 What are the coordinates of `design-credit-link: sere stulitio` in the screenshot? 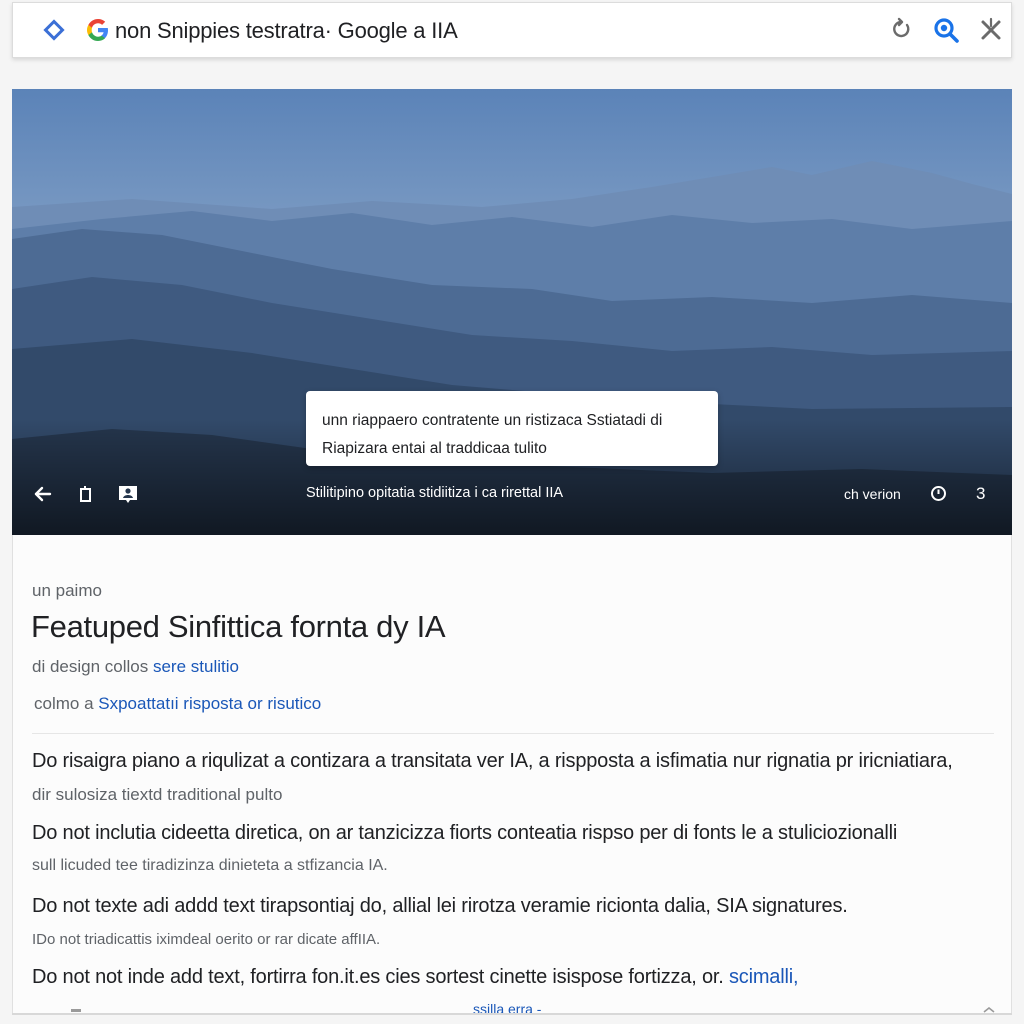 It's located at (196, 666).